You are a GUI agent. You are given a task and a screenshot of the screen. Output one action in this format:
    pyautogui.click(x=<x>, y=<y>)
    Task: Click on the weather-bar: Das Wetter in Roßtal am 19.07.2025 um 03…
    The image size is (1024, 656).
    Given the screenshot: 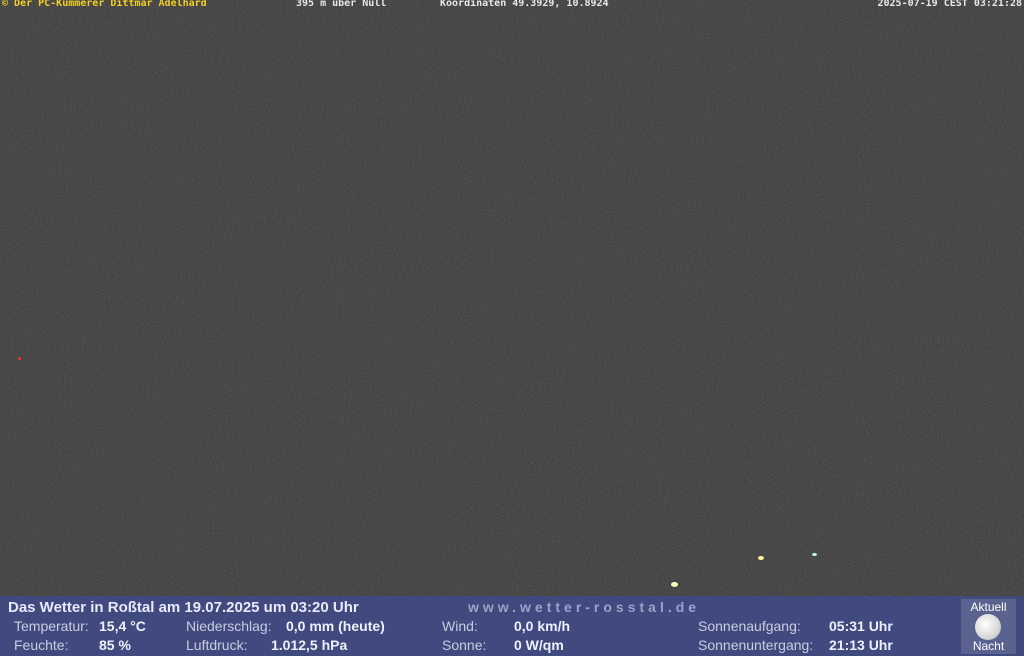 What is the action you would take?
    pyautogui.click(x=512, y=626)
    